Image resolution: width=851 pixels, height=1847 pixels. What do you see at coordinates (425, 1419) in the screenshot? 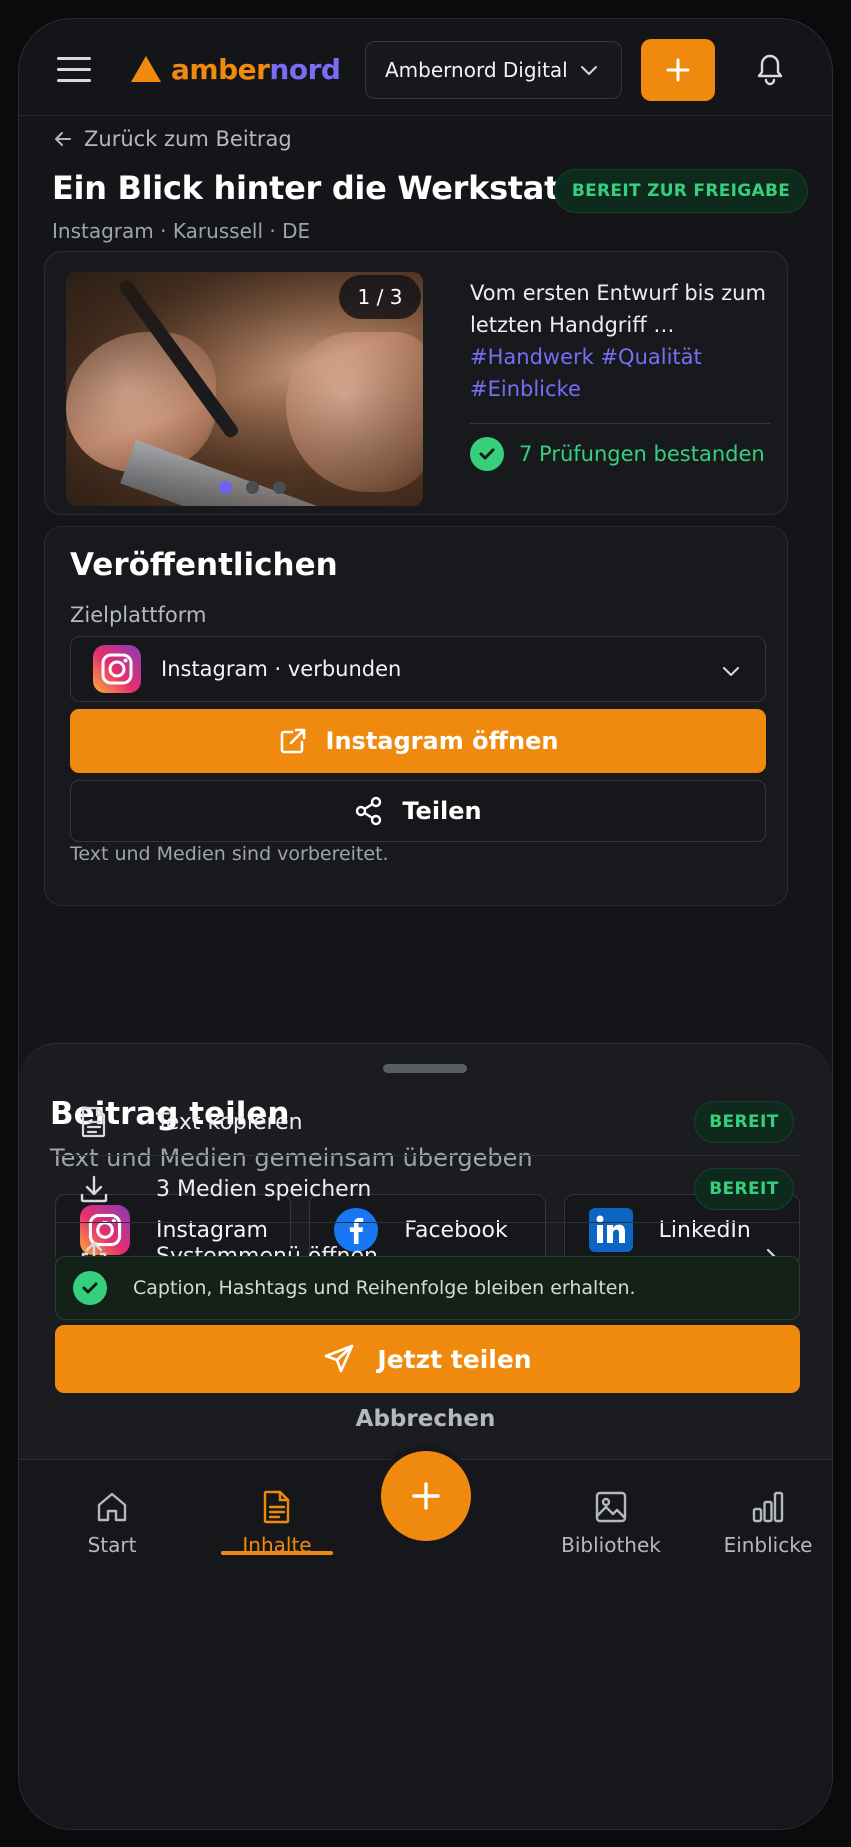
I see `cancel-button: Abbrechen` at bounding box center [425, 1419].